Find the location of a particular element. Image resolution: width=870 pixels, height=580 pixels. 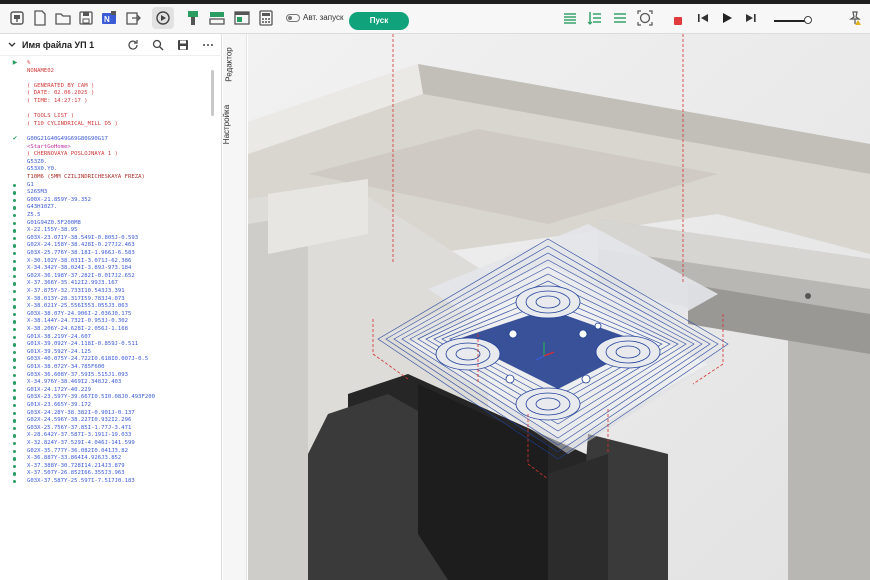

code-line: G02X-24.158Y-38.428I-0.277J2.463 is located at coordinates (107, 246).